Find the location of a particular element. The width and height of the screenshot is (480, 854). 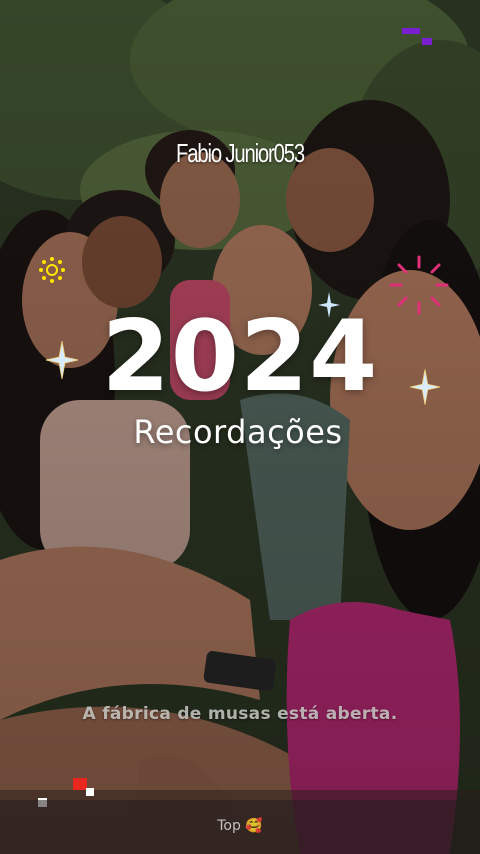

memories-subtitle: Recordações is located at coordinates (238, 432).